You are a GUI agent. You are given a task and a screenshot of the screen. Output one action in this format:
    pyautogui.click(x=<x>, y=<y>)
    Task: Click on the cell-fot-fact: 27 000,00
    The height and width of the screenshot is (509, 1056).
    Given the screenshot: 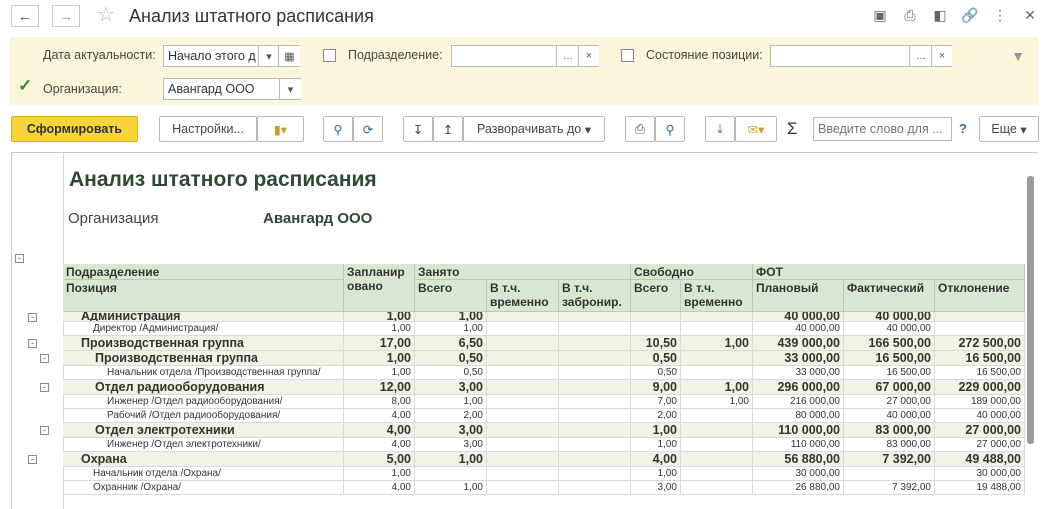 What is the action you would take?
    pyautogui.click(x=889, y=401)
    